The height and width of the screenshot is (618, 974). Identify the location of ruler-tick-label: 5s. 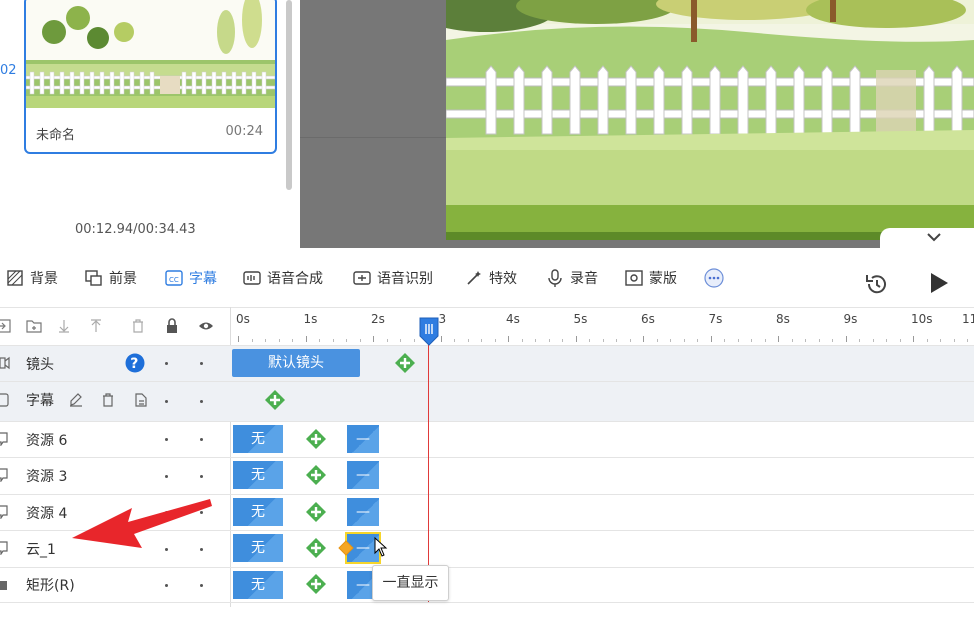
(580, 319).